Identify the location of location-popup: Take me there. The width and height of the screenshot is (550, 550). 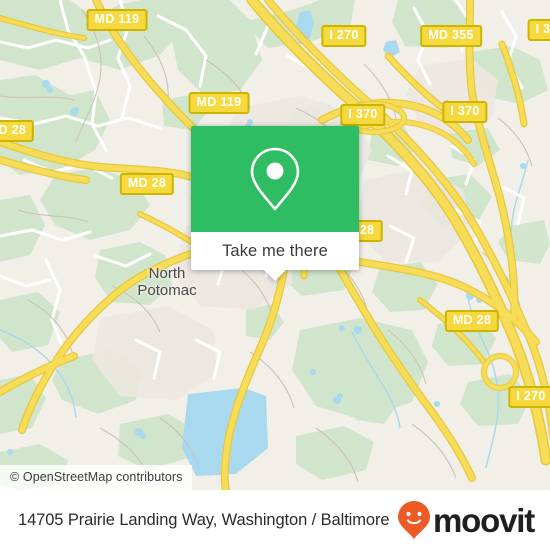
(275, 203).